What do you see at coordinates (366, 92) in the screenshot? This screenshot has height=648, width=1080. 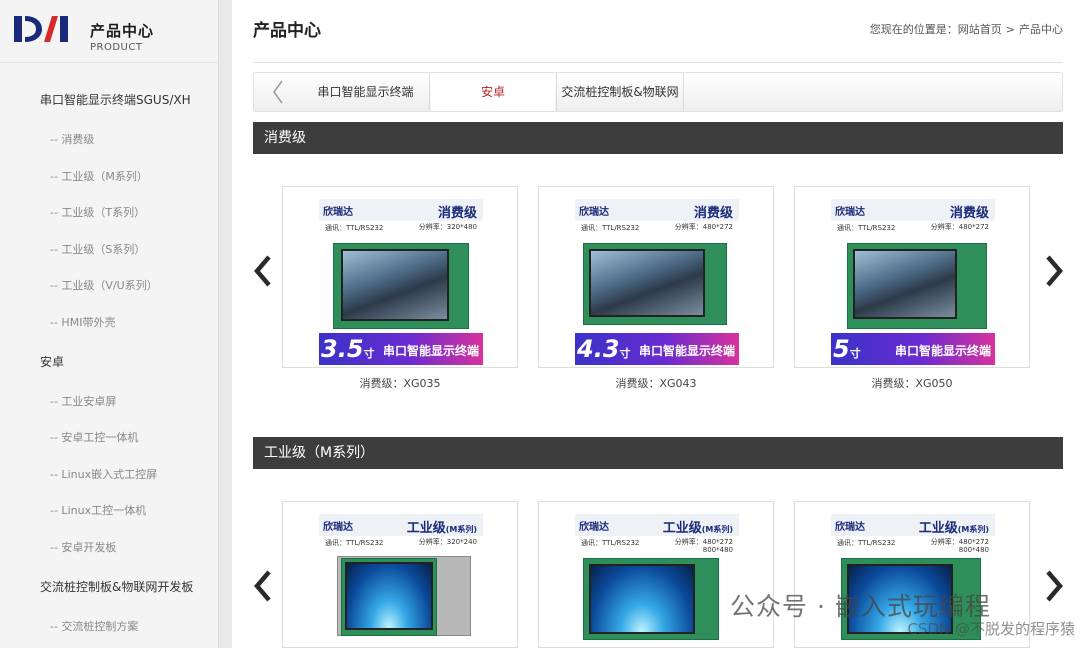 I see `tab-serial-display: 串口智能显示终端` at bounding box center [366, 92].